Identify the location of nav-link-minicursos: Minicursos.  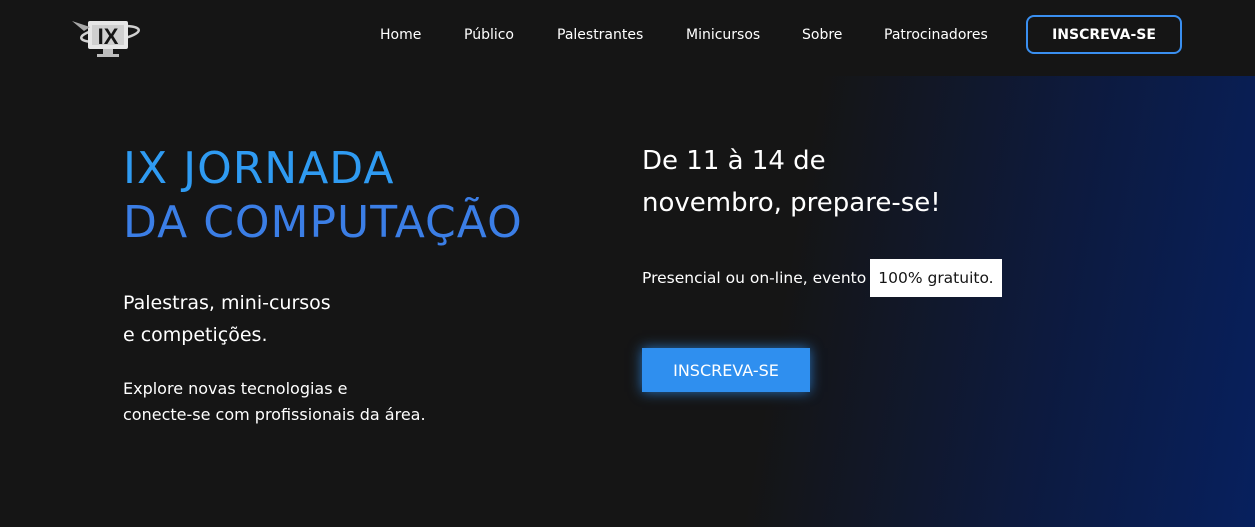
(723, 35).